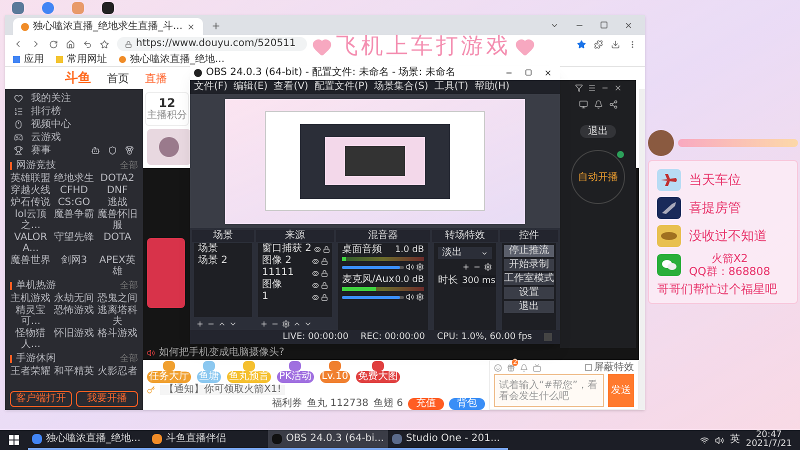 The height and width of the screenshot is (450, 800). I want to click on game-link: 魔兽世界, so click(31, 265).